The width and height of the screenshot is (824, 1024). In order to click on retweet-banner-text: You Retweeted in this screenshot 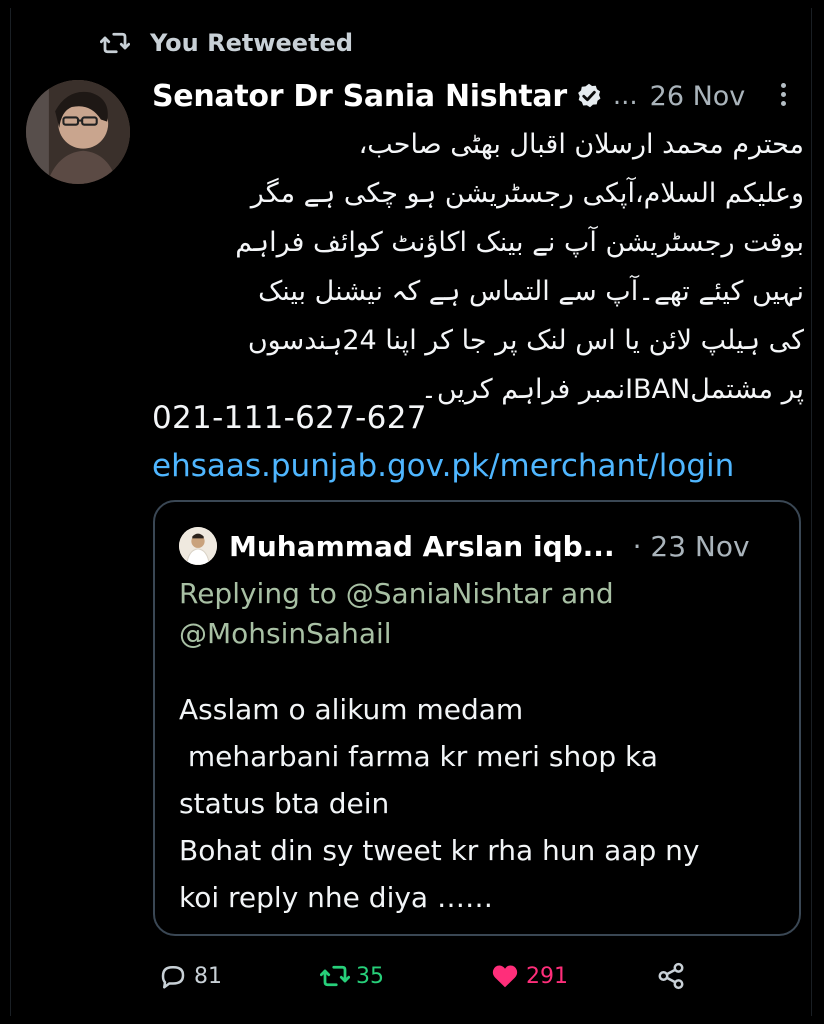, I will do `click(251, 43)`.